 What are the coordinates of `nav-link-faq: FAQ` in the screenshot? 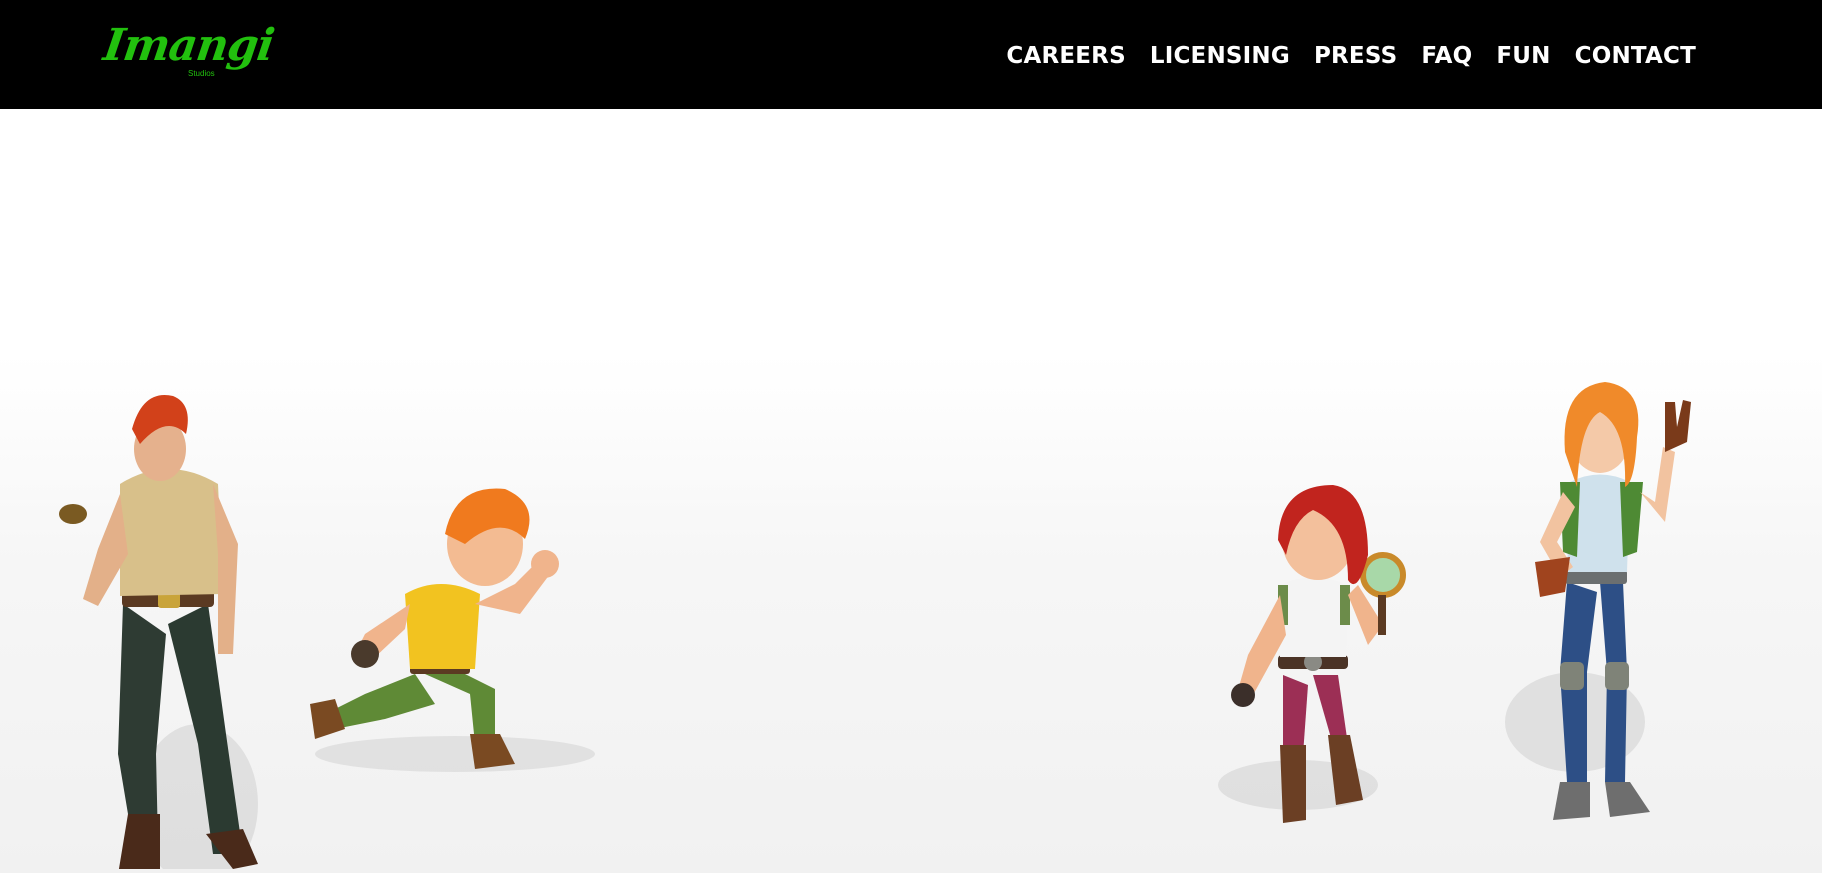 It's located at (1446, 56).